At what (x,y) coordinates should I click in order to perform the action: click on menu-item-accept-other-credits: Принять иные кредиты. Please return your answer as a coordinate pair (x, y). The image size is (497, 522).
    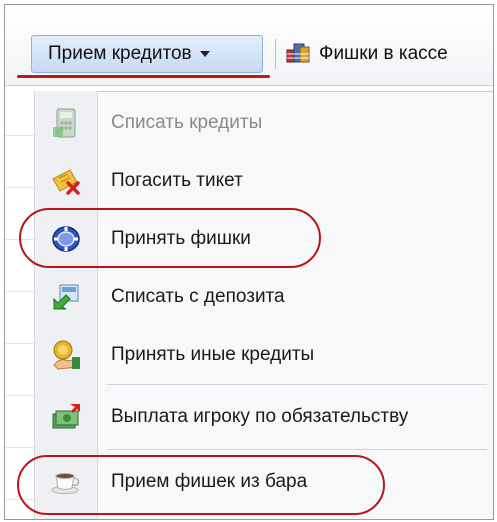
    Looking at the image, I should click on (264, 355).